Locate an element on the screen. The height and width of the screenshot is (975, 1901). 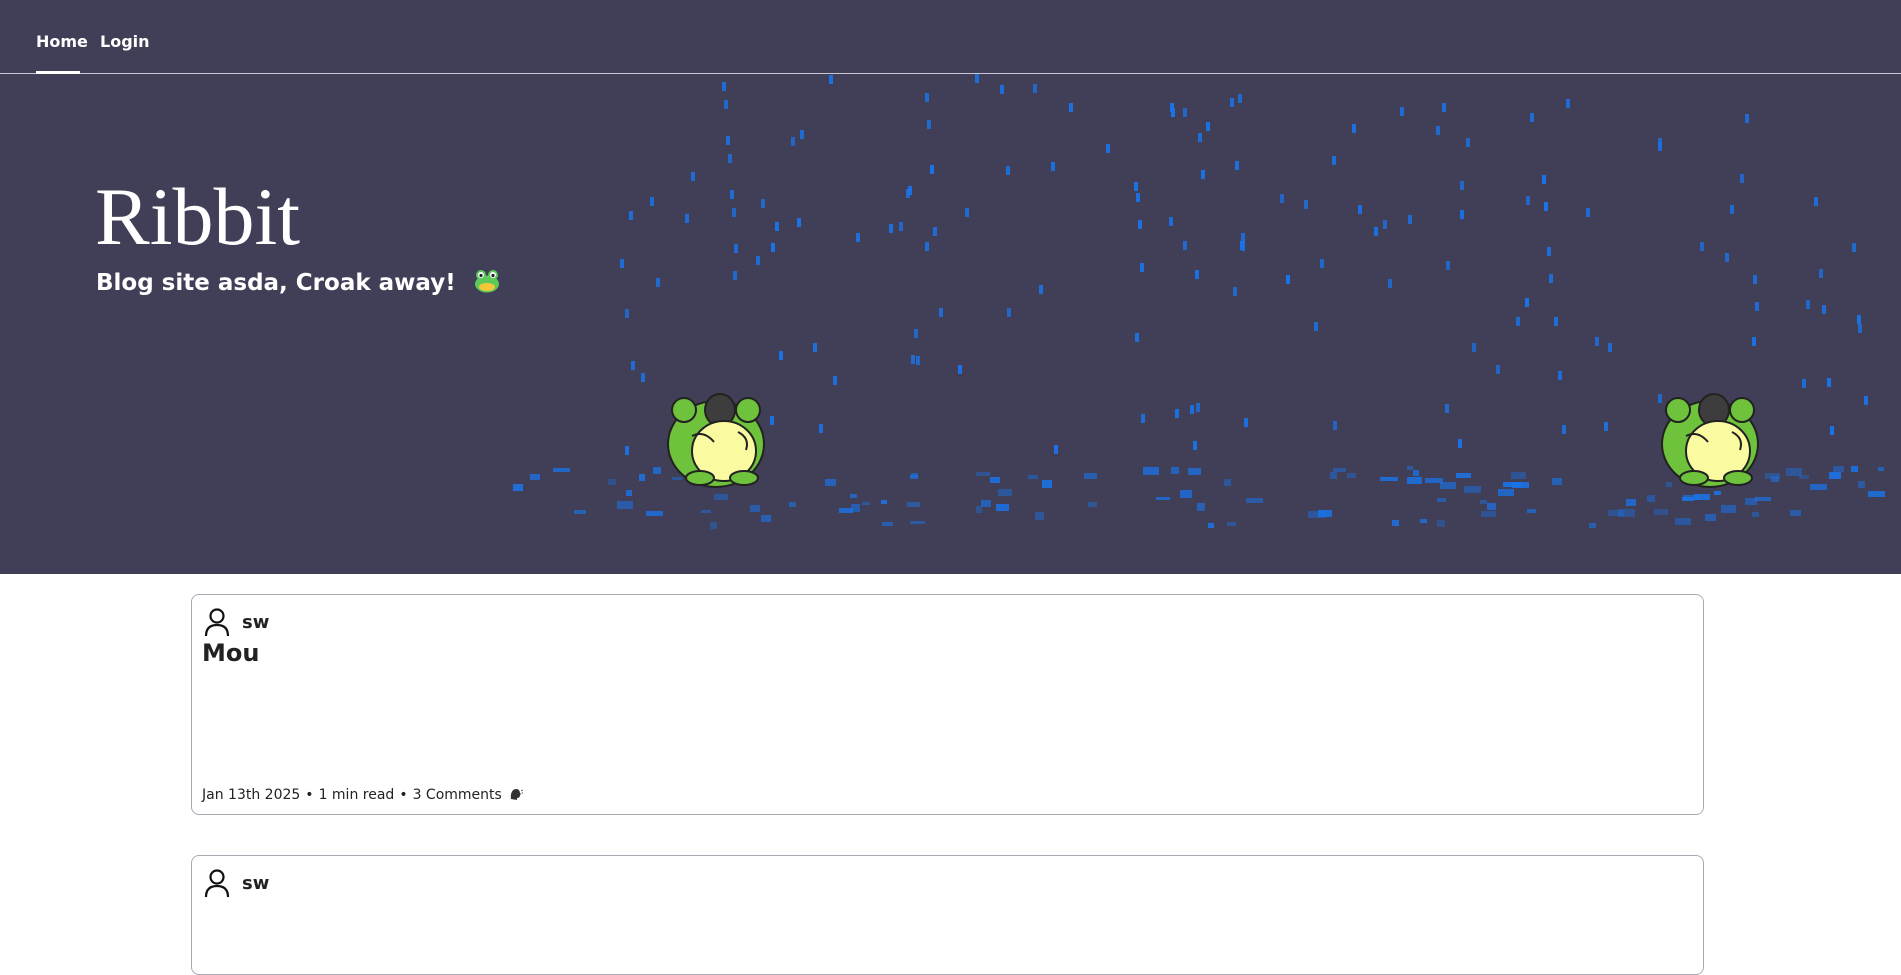
speaking-head-icon is located at coordinates (517, 794).